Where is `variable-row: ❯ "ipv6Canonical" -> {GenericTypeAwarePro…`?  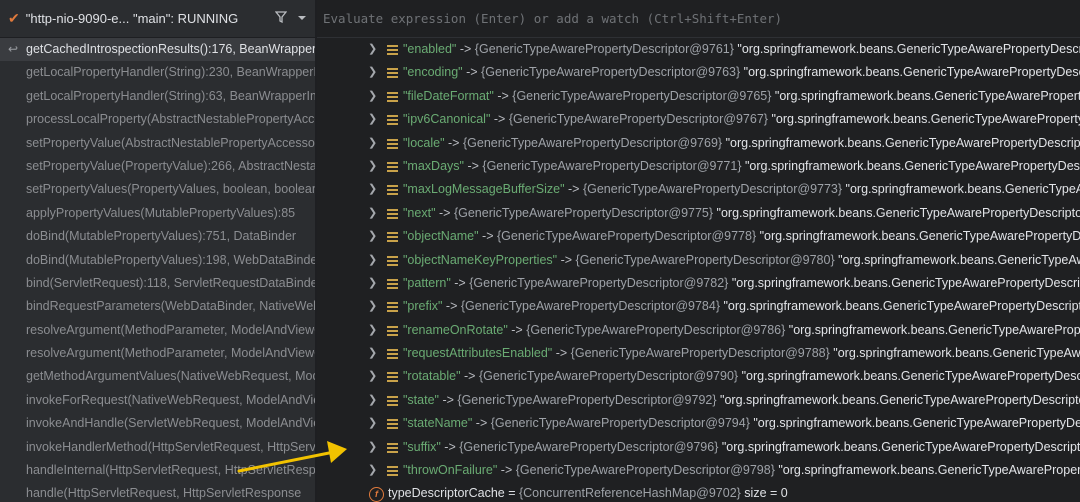 variable-row: ❯ "ipv6Canonical" -> {GenericTypeAwarePro… is located at coordinates (698, 119).